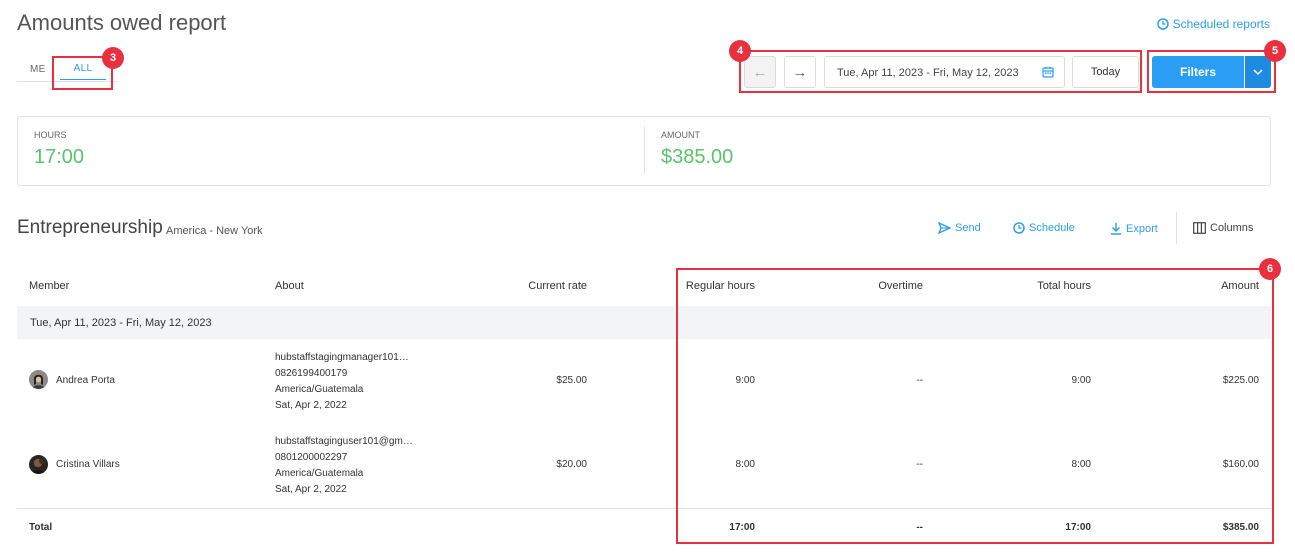 The width and height of the screenshot is (1295, 552). Describe the element at coordinates (1211, 71) in the screenshot. I see `annotation-box-filters` at that location.